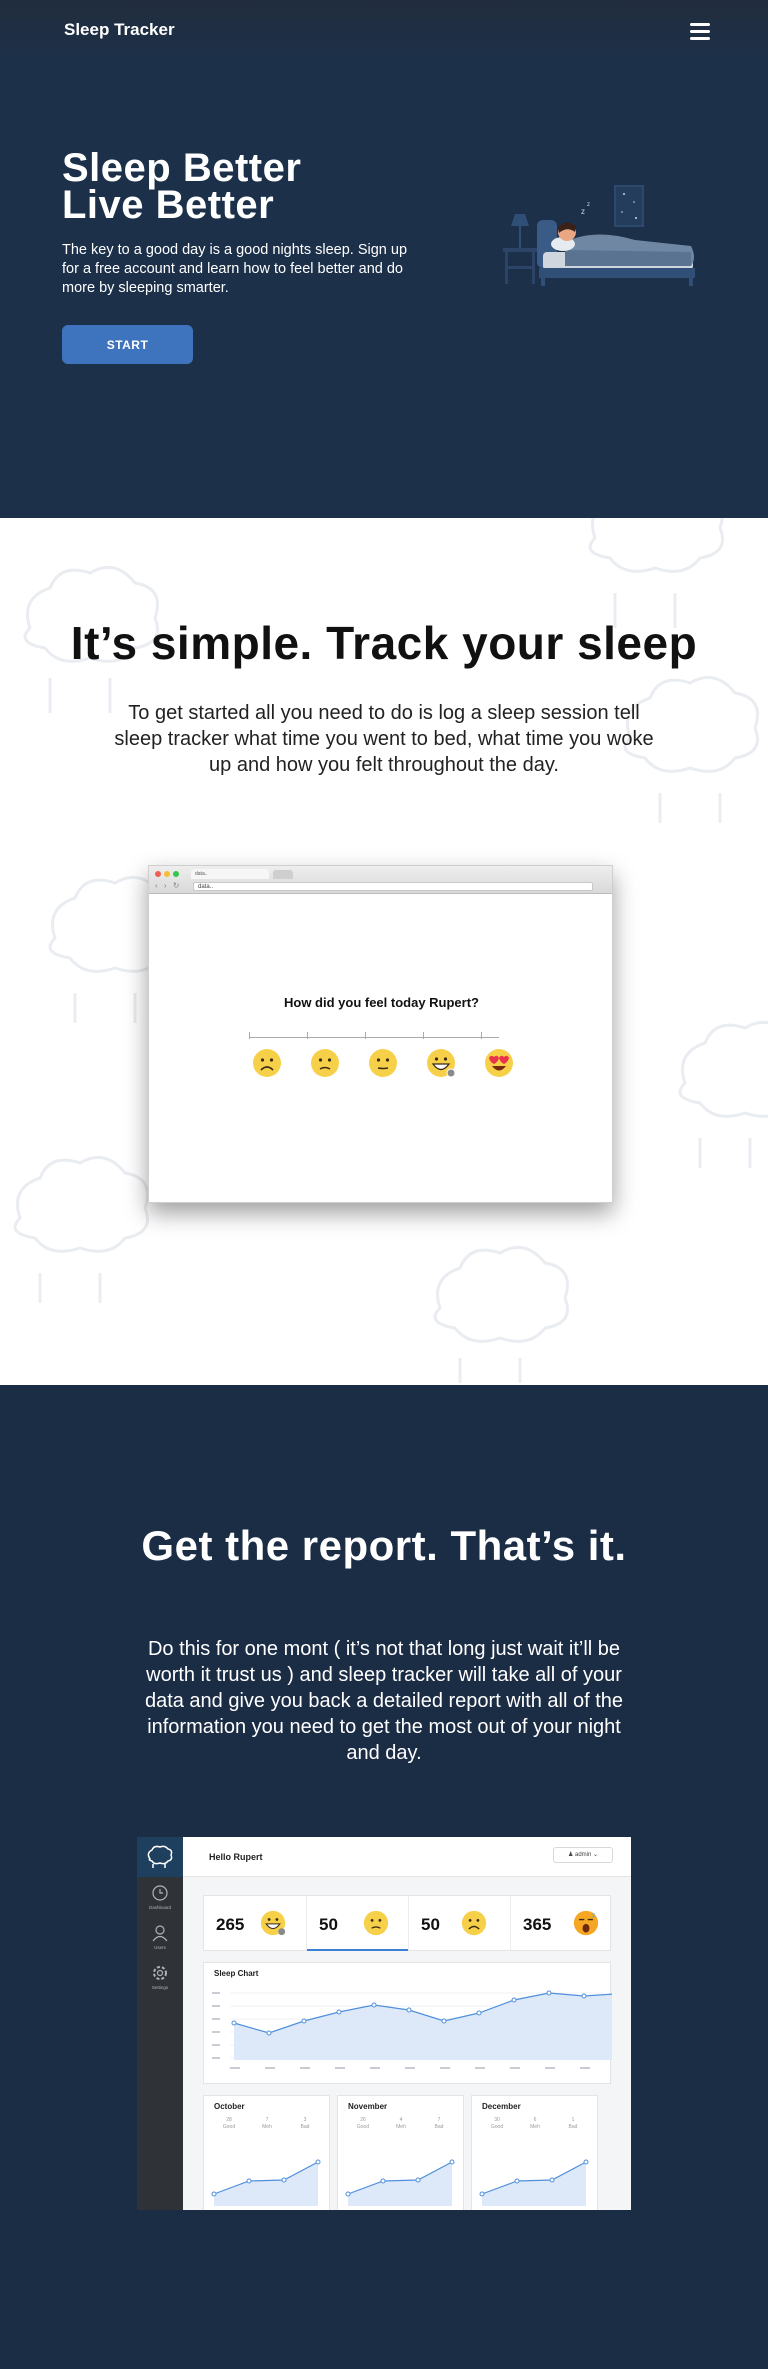  What do you see at coordinates (383, 1063) in the screenshot?
I see `neutral-face-icon` at bounding box center [383, 1063].